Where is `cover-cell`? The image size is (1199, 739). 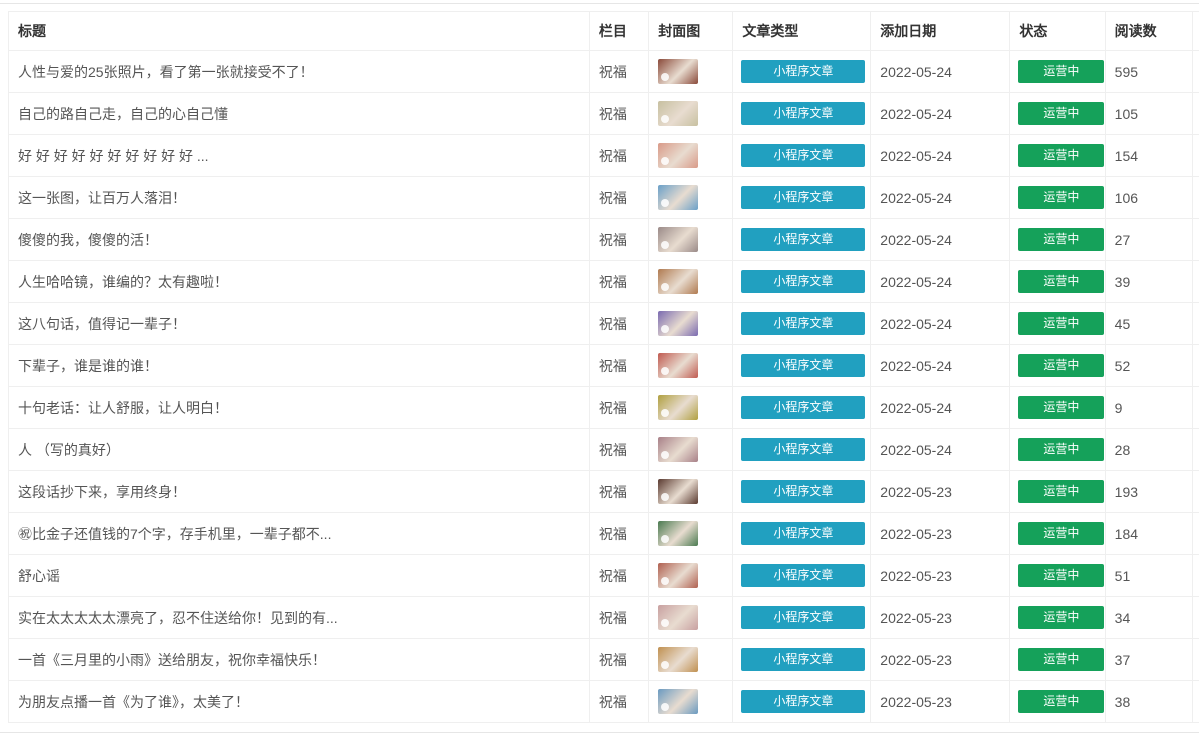
cover-cell is located at coordinates (691, 701).